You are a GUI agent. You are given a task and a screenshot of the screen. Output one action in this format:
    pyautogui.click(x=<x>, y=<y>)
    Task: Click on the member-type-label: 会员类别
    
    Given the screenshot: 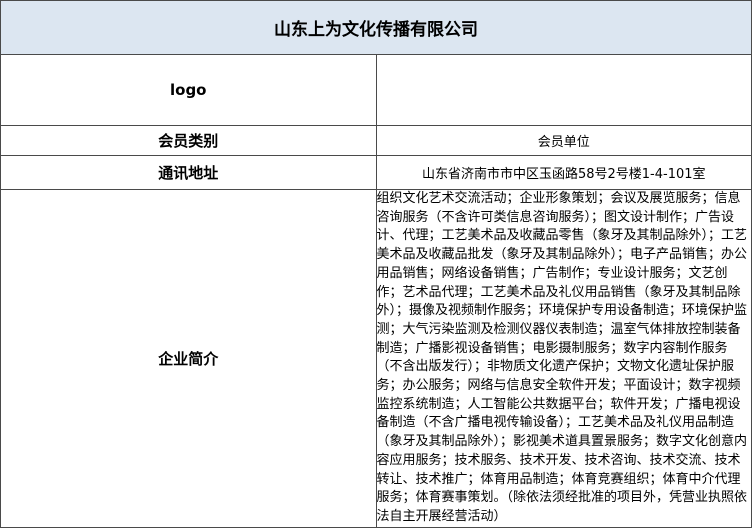 What is the action you would take?
    pyautogui.click(x=188, y=140)
    